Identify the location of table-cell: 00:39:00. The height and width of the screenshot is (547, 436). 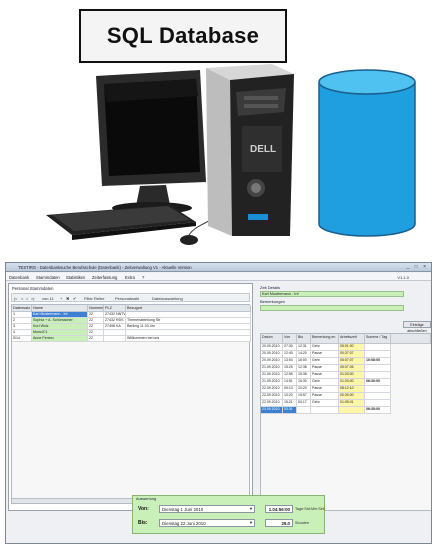
(352, 396).